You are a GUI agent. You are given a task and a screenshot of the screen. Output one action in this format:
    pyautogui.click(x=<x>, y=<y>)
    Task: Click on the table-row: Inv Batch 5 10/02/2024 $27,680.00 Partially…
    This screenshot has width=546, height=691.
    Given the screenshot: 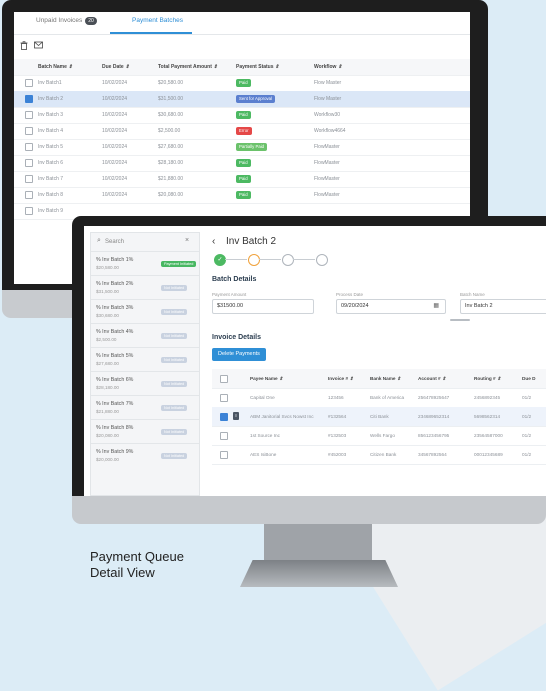 What is the action you would take?
    pyautogui.click(x=242, y=147)
    